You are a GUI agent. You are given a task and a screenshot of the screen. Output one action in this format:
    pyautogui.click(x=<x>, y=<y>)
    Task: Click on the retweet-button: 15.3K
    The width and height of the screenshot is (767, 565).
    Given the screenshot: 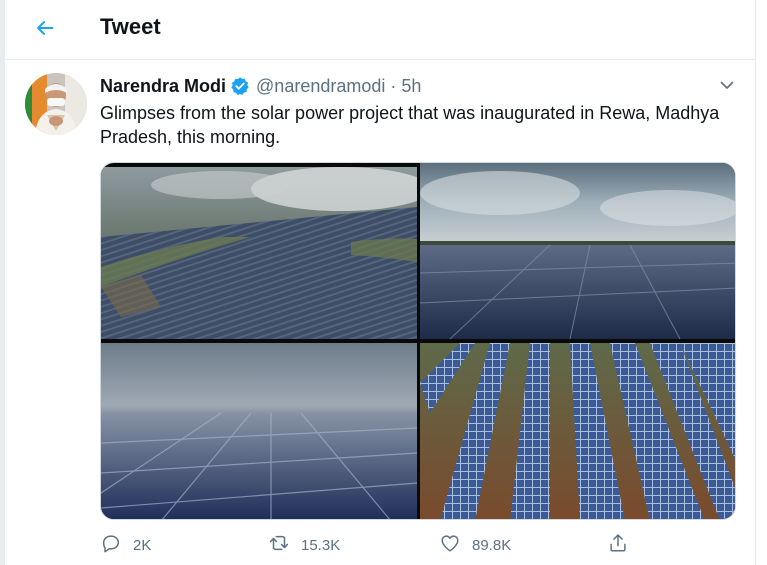 What is the action you would take?
    pyautogui.click(x=304, y=545)
    